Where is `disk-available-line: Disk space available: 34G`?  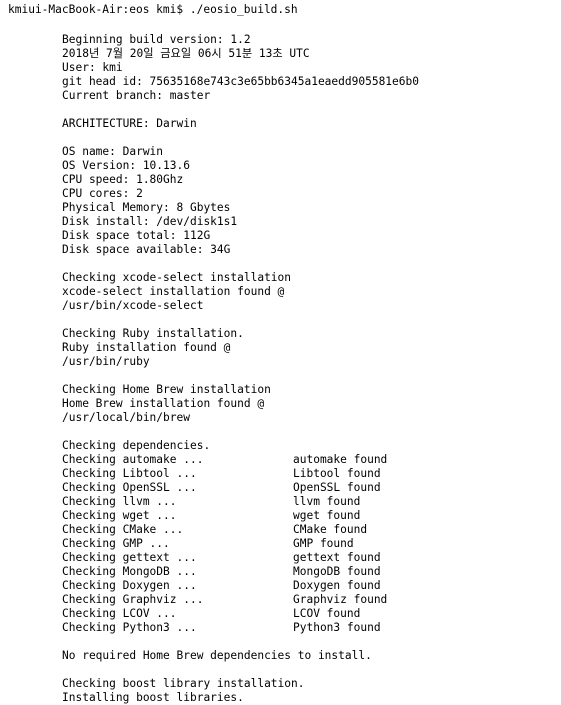 disk-available-line: Disk space available: 34G is located at coordinates (146, 249).